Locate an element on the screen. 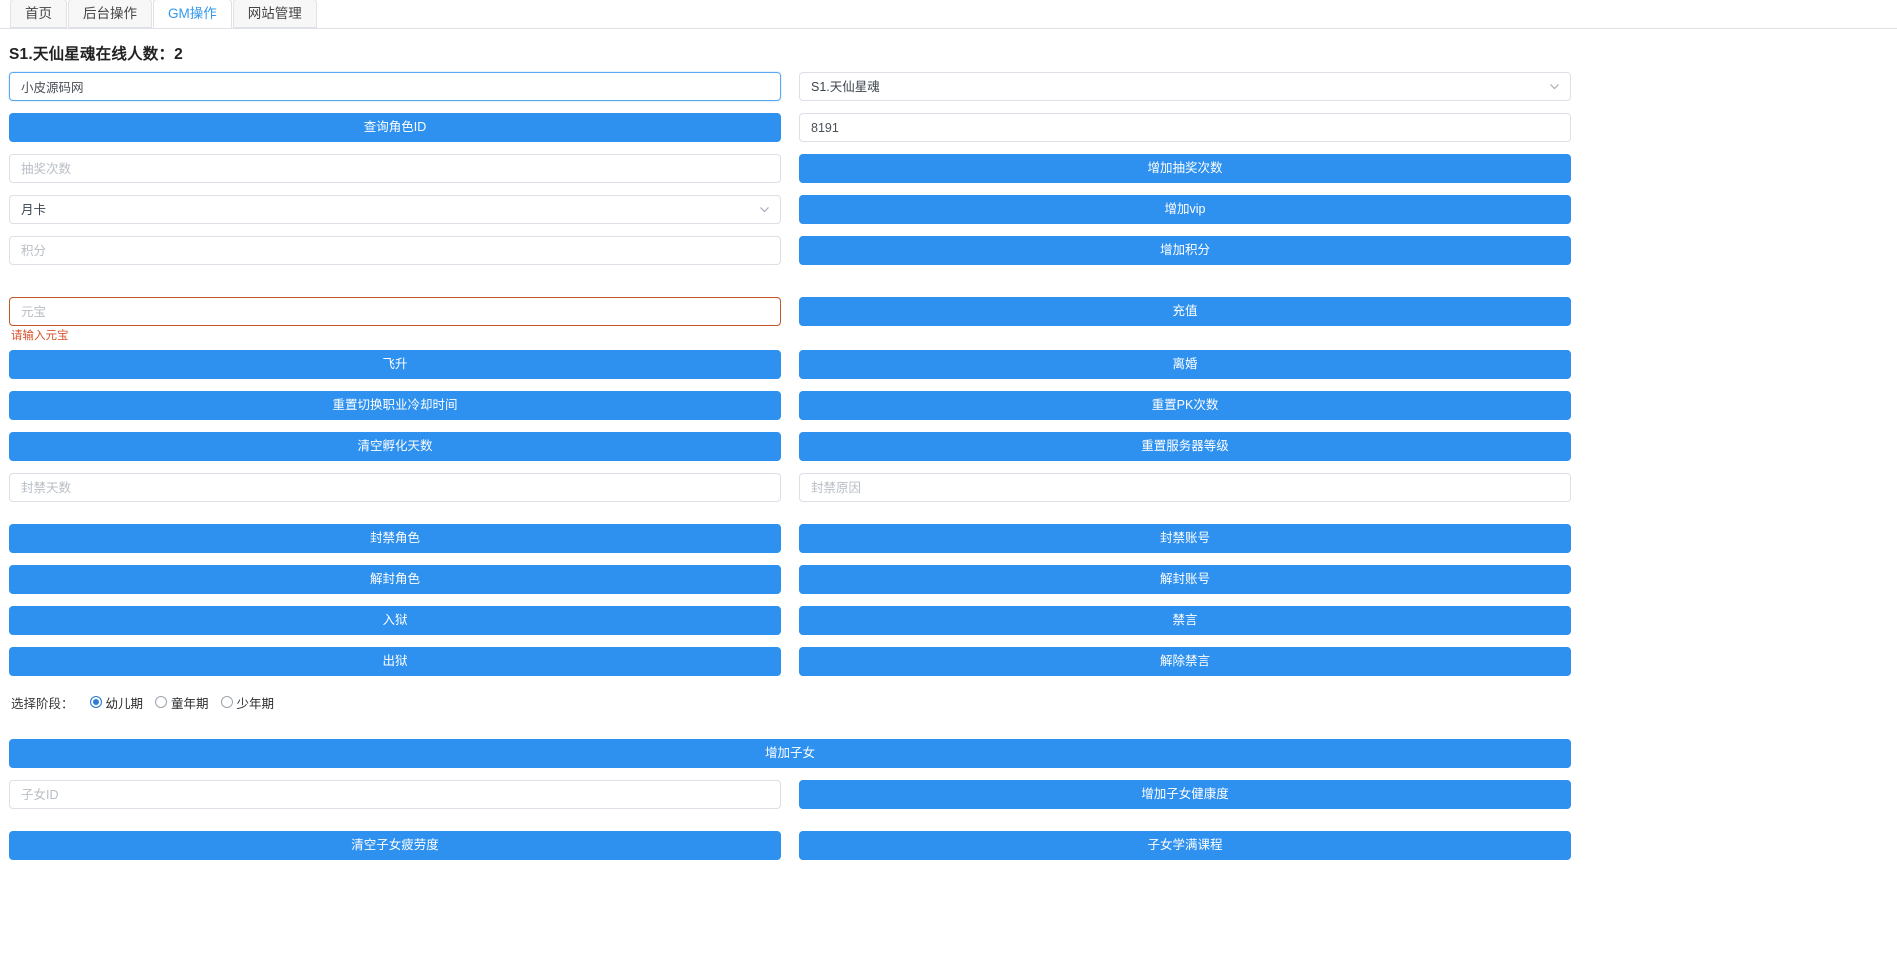 Image resolution: width=1897 pixels, height=977 pixels. add-child-health-button-wrap: 增加子女健康度 is located at coordinates (1185, 794).